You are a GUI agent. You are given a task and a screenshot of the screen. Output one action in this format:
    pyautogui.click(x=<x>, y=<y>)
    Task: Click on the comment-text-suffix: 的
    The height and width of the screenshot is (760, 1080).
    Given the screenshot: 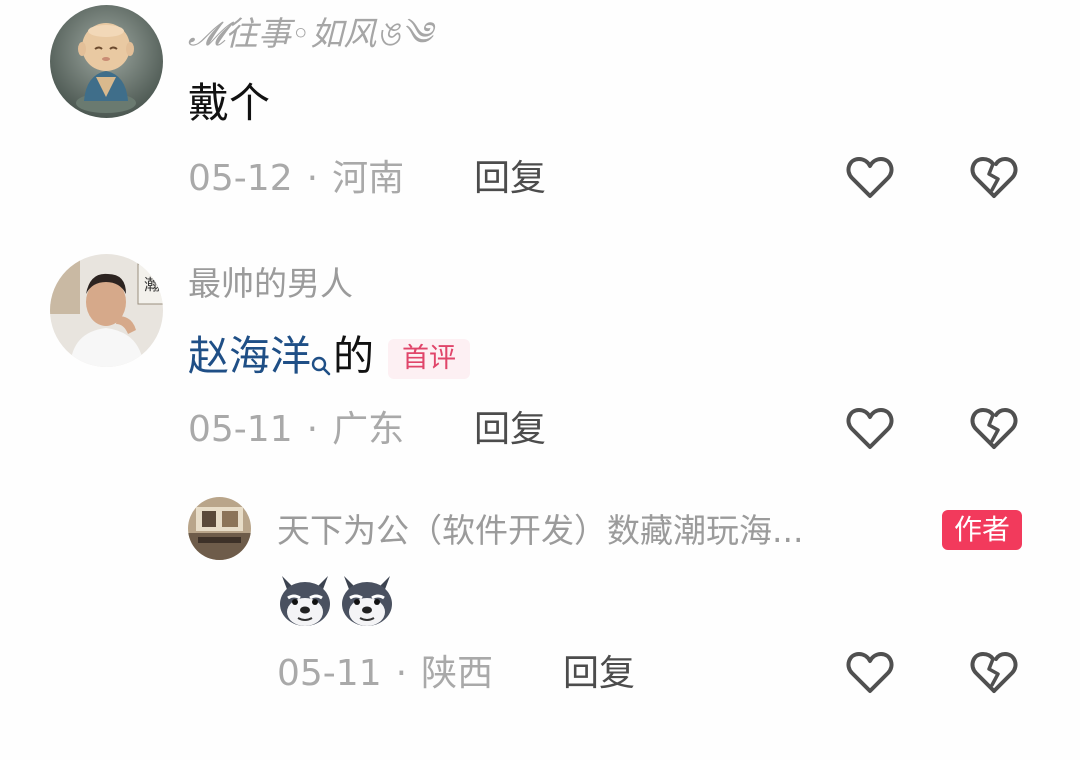 What is the action you would take?
    pyautogui.click(x=353, y=356)
    